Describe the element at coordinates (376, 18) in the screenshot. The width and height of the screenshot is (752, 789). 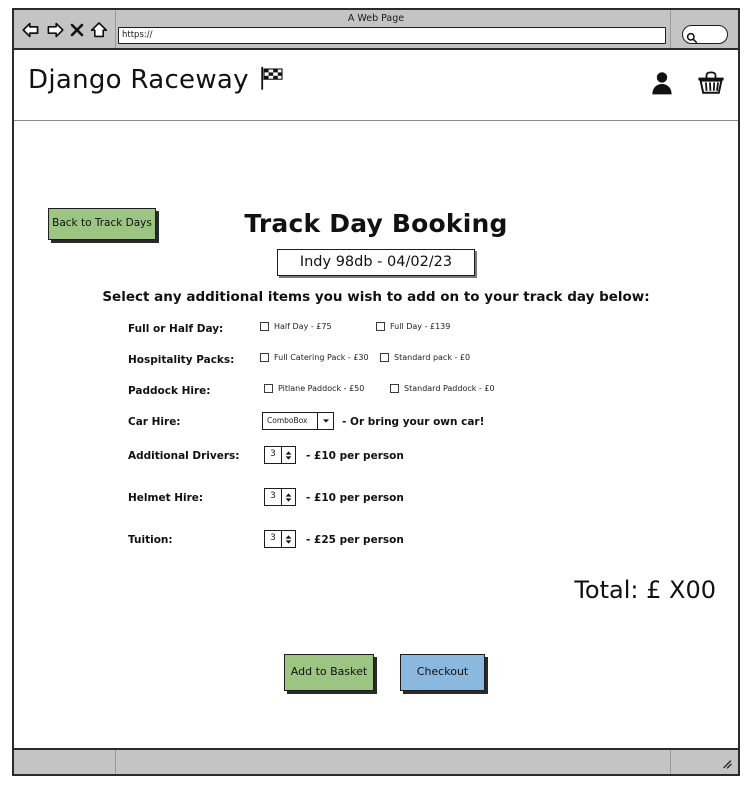
I see `browser-page-title: A Web Page` at that location.